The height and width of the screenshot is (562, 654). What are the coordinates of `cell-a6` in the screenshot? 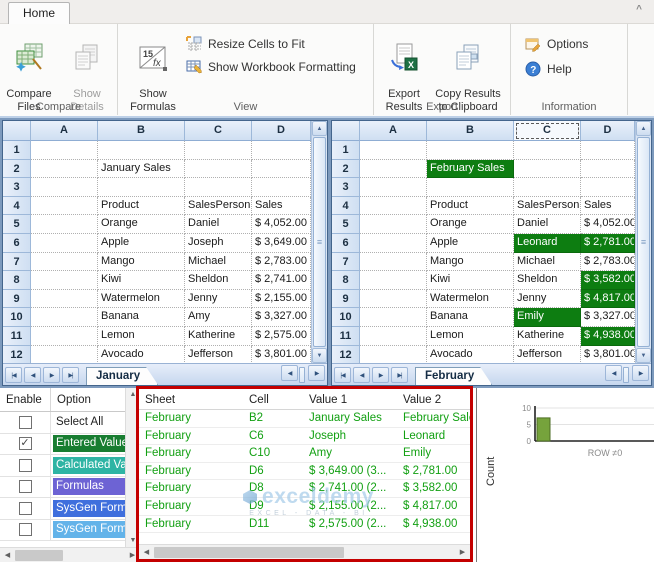 It's located at (393, 243).